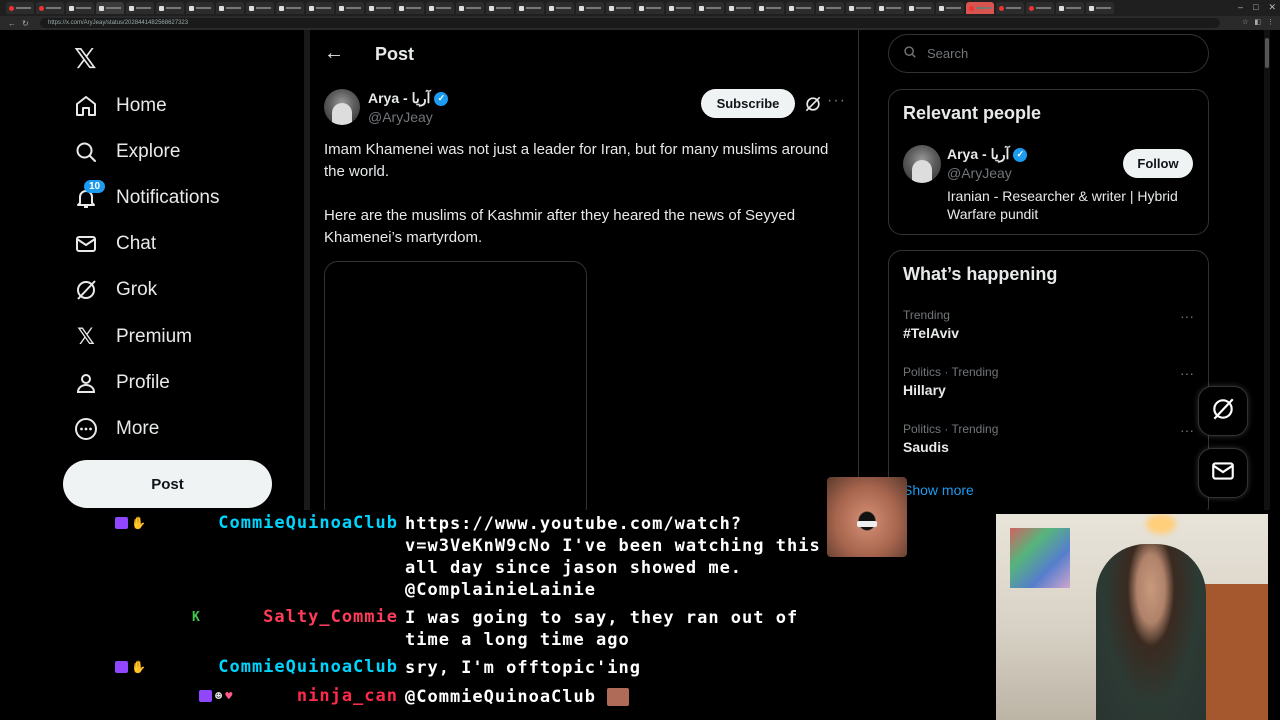 Image resolution: width=1280 pixels, height=720 pixels. Describe the element at coordinates (1223, 411) in the screenshot. I see `grok-float-button` at that location.